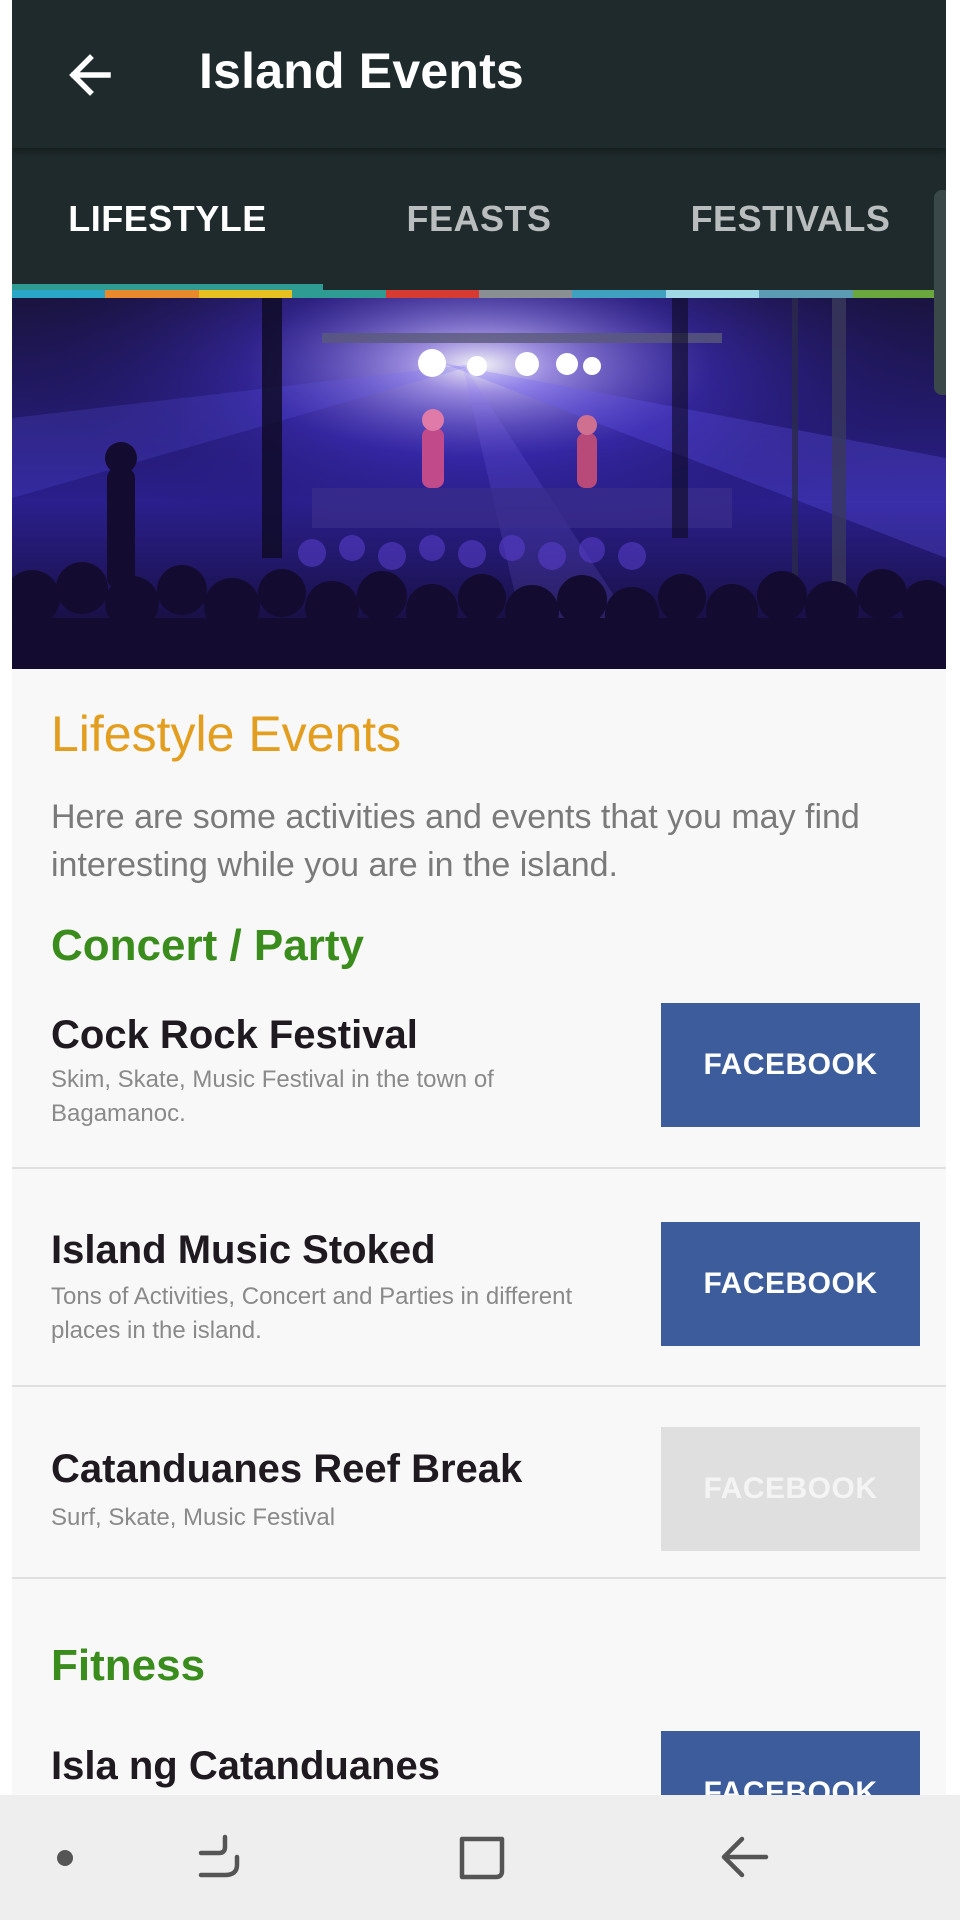 Image resolution: width=960 pixels, height=1920 pixels. Describe the element at coordinates (128, 1665) in the screenshot. I see `category-title-fitness: Fitness` at that location.